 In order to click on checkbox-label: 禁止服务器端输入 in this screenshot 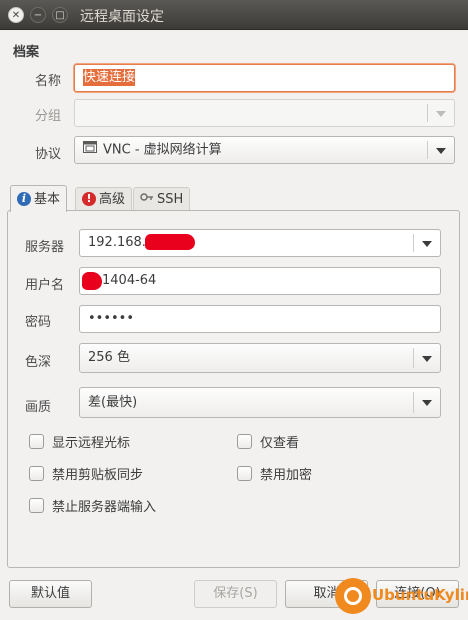, I will do `click(104, 507)`.